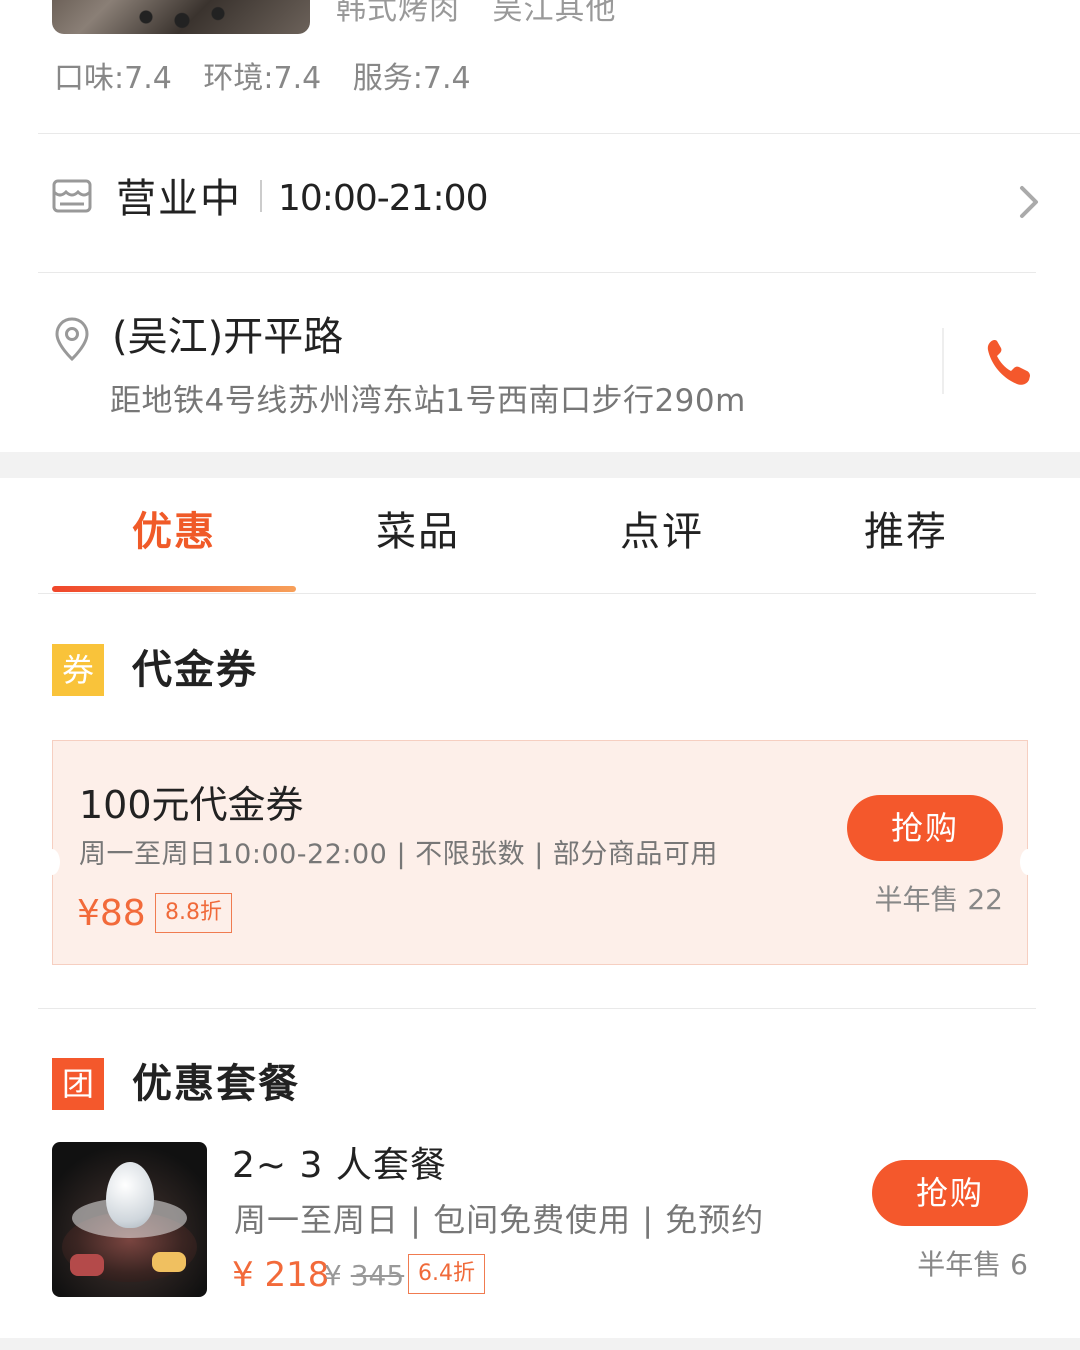 This screenshot has width=1080, height=1350. Describe the element at coordinates (216, 1084) in the screenshot. I see `section-title: 优惠套餐` at that location.